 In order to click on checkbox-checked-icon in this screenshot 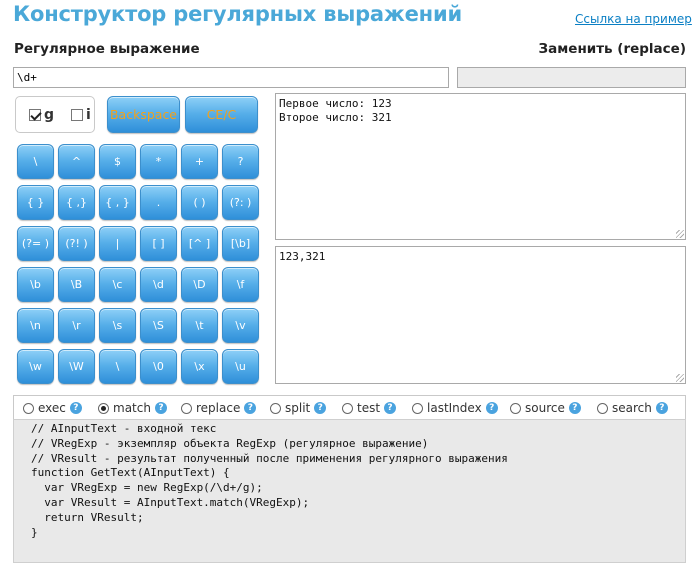, I will do `click(35, 115)`.